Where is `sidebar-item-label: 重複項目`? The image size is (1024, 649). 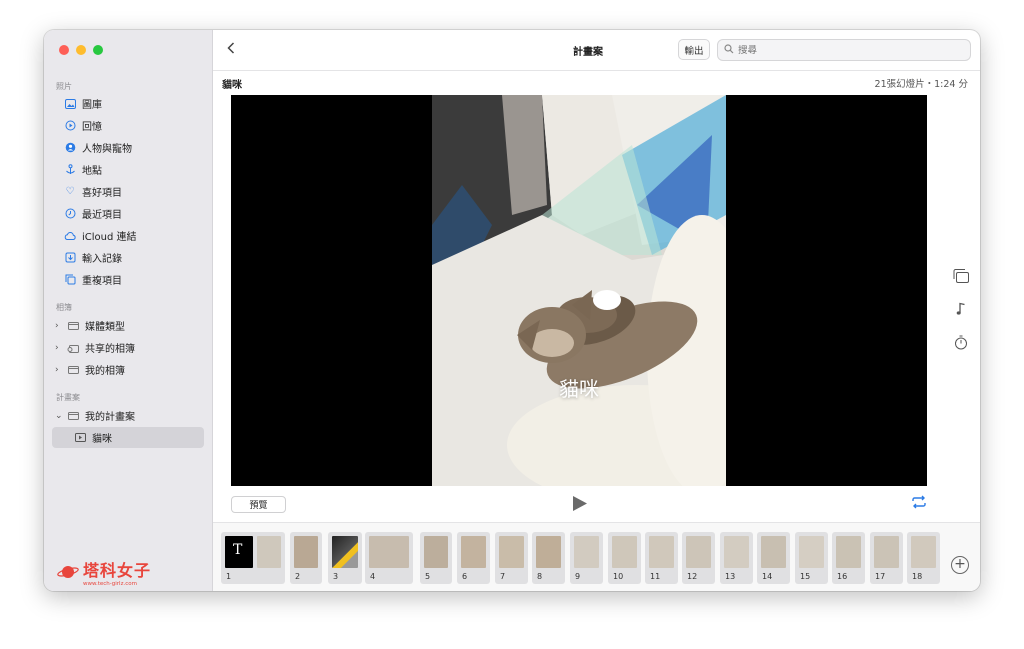
sidebar-item-label: 重複項目 is located at coordinates (102, 281).